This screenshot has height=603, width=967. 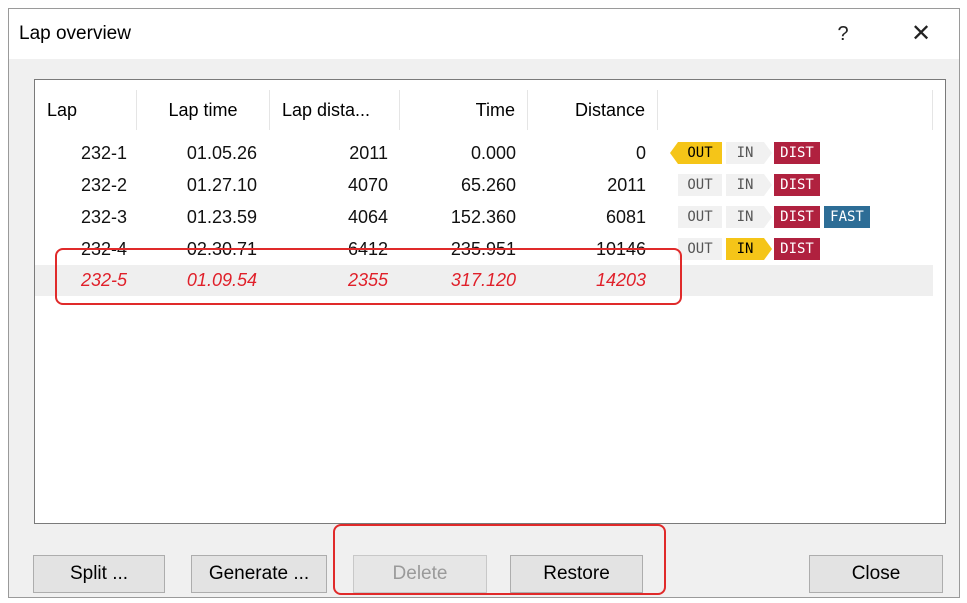 What do you see at coordinates (484, 34) in the screenshot?
I see `title-bar: Lap overview ? ✕` at bounding box center [484, 34].